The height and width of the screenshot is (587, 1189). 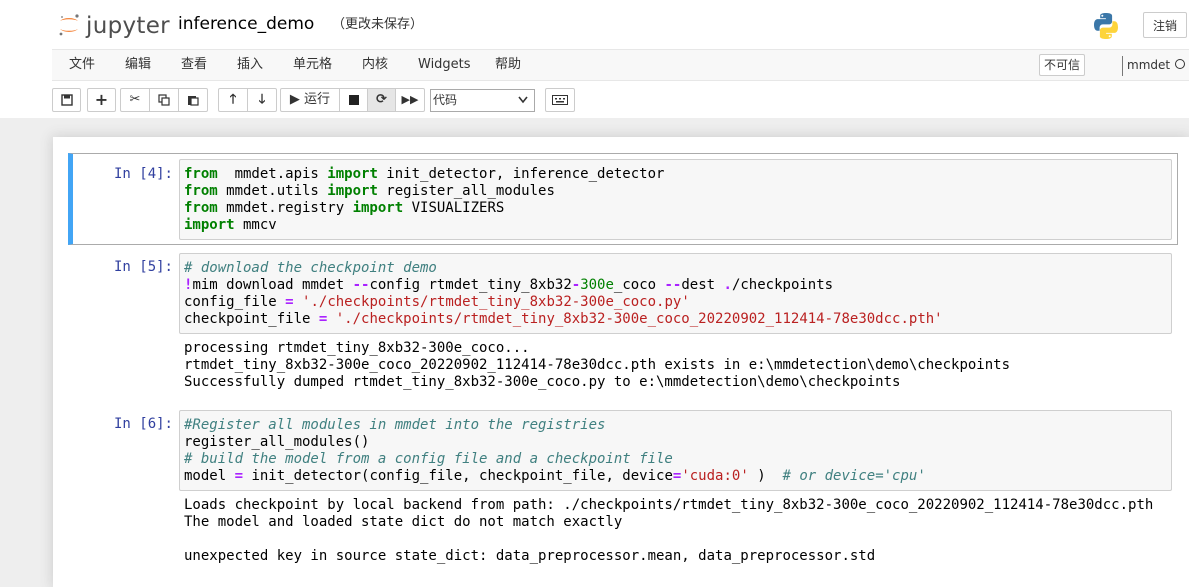 I want to click on toolbar: + ✂ 🡑 🡓 ▶ 运行 ⟳ ▶▶ 代码, so click(x=332, y=101).